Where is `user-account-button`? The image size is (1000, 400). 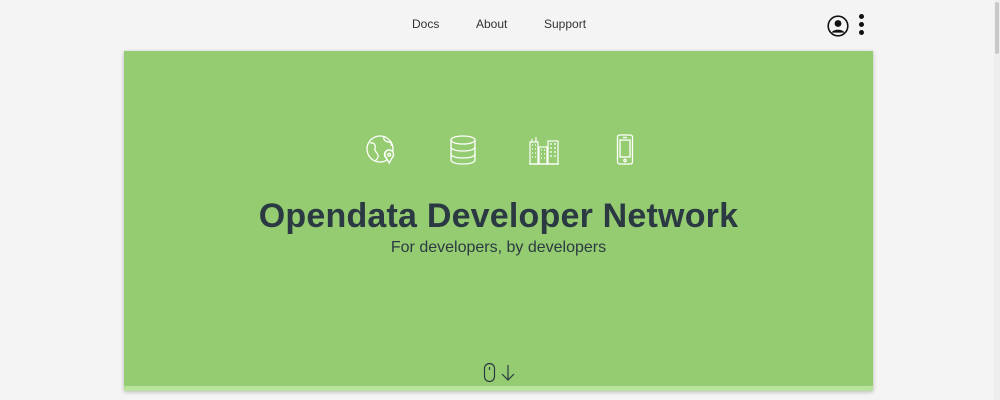 user-account-button is located at coordinates (838, 26).